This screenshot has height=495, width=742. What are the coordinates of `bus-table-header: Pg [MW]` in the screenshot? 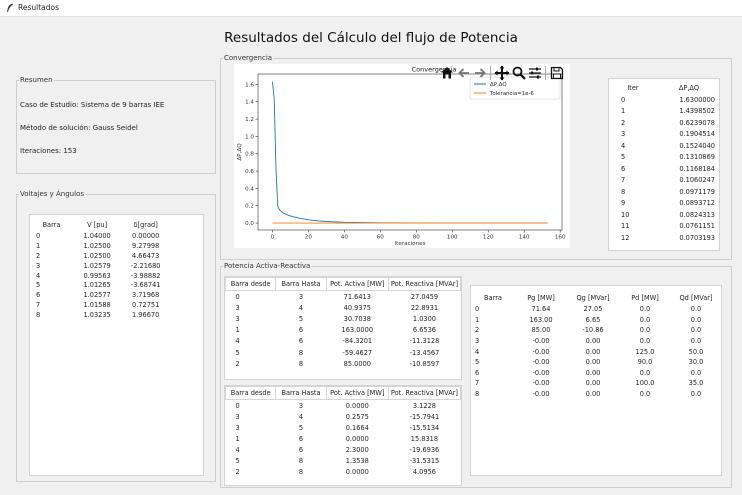 It's located at (541, 298).